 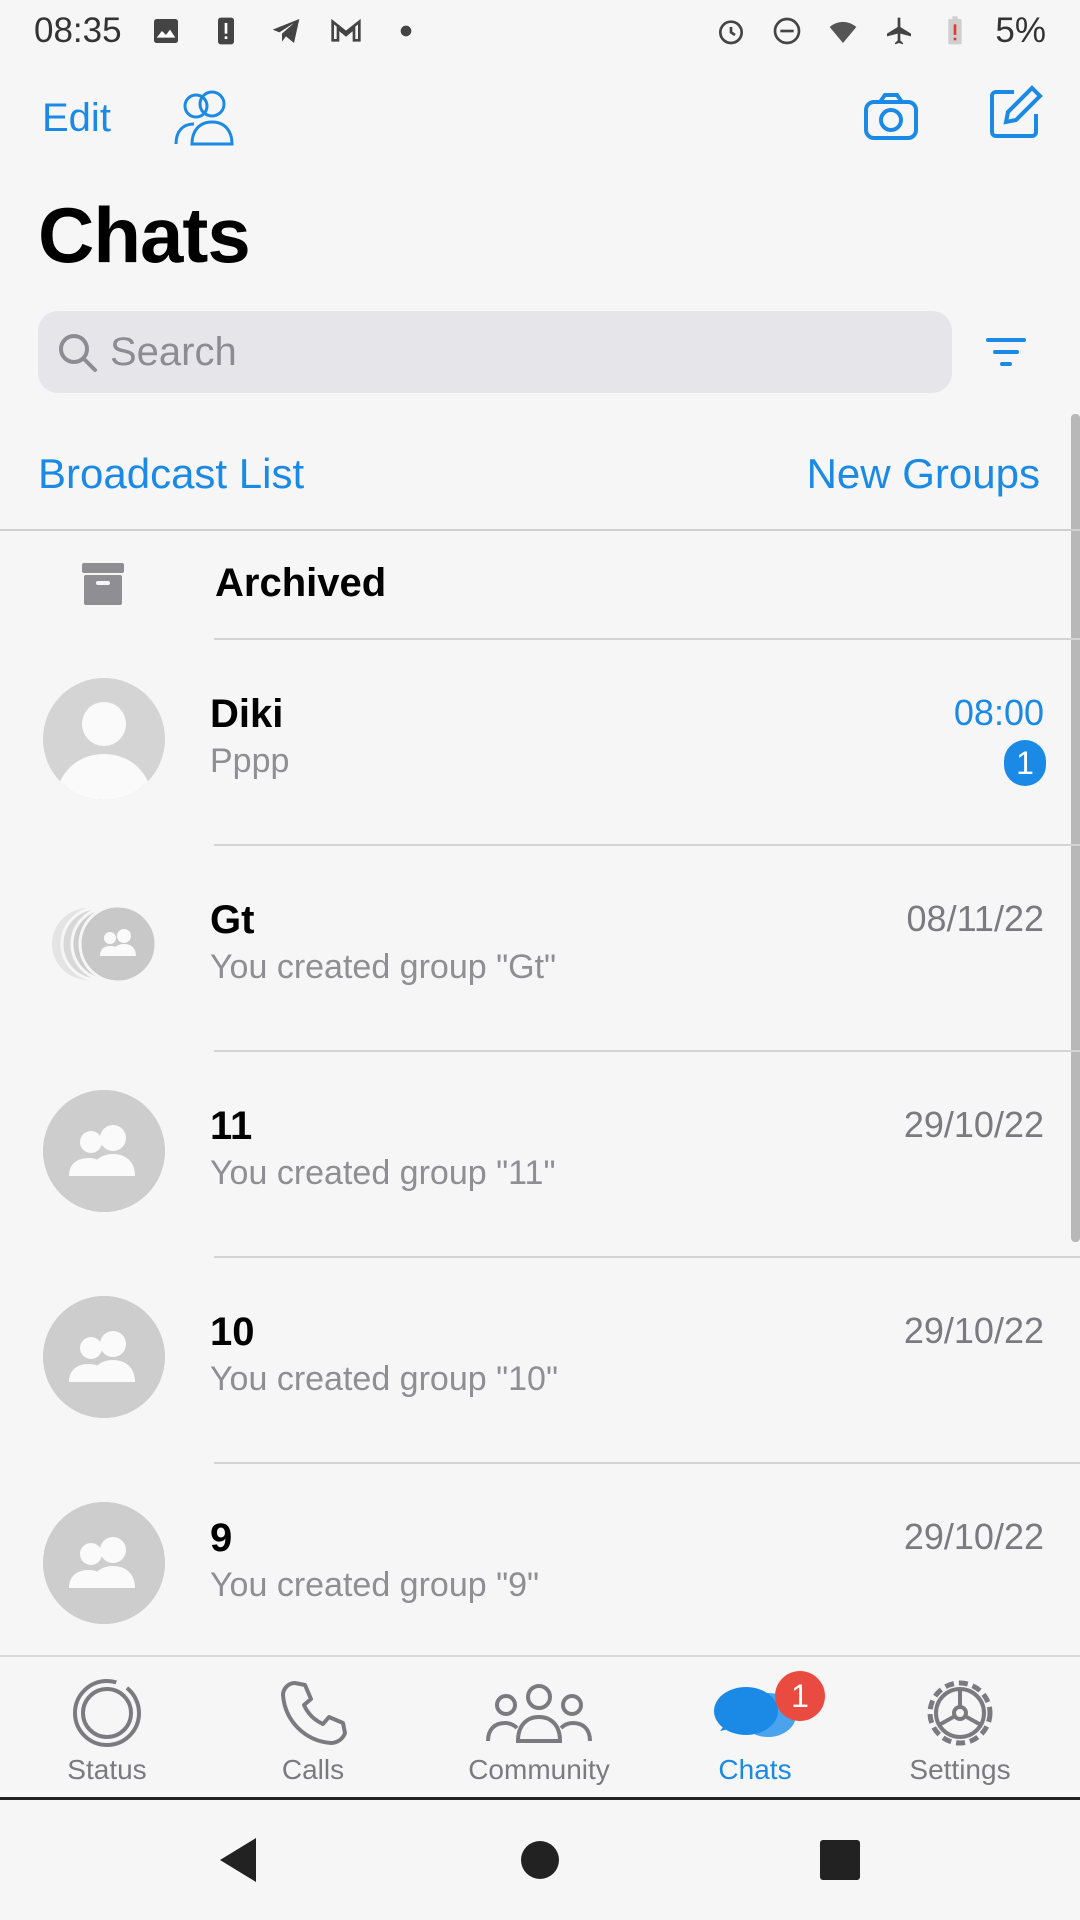 What do you see at coordinates (384, 1379) in the screenshot?
I see `chat-preview: You created group "10"` at bounding box center [384, 1379].